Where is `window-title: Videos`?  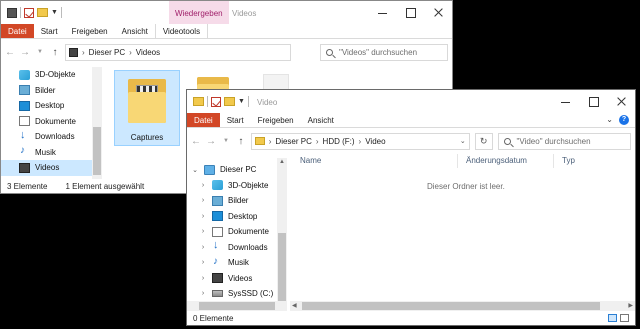
window-title: Videos is located at coordinates (244, 13).